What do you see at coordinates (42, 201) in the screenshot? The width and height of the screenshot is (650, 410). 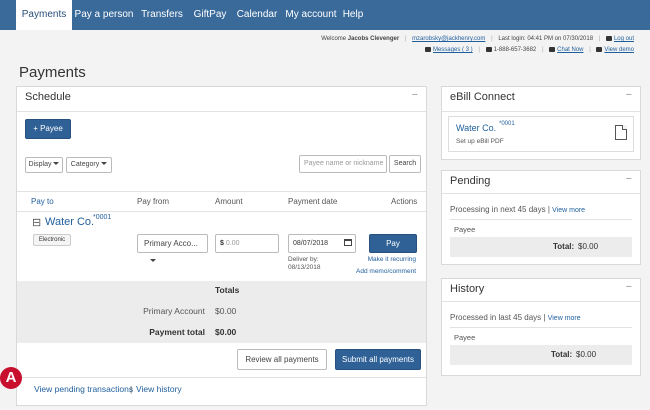 I see `col-pay-to: Pay to` at bounding box center [42, 201].